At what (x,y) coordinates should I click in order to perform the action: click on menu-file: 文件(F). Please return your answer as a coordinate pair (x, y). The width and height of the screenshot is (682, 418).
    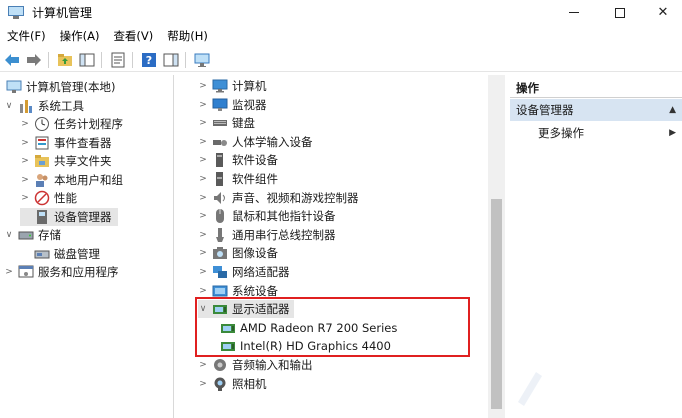
    Looking at the image, I should click on (26, 36).